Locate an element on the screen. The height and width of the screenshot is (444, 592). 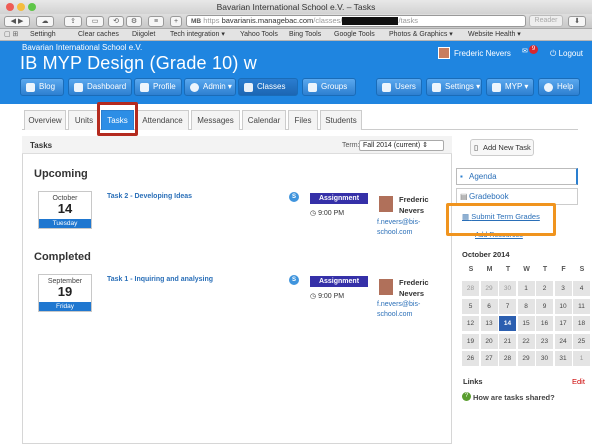
calendar-day: 23 is located at coordinates (544, 341).